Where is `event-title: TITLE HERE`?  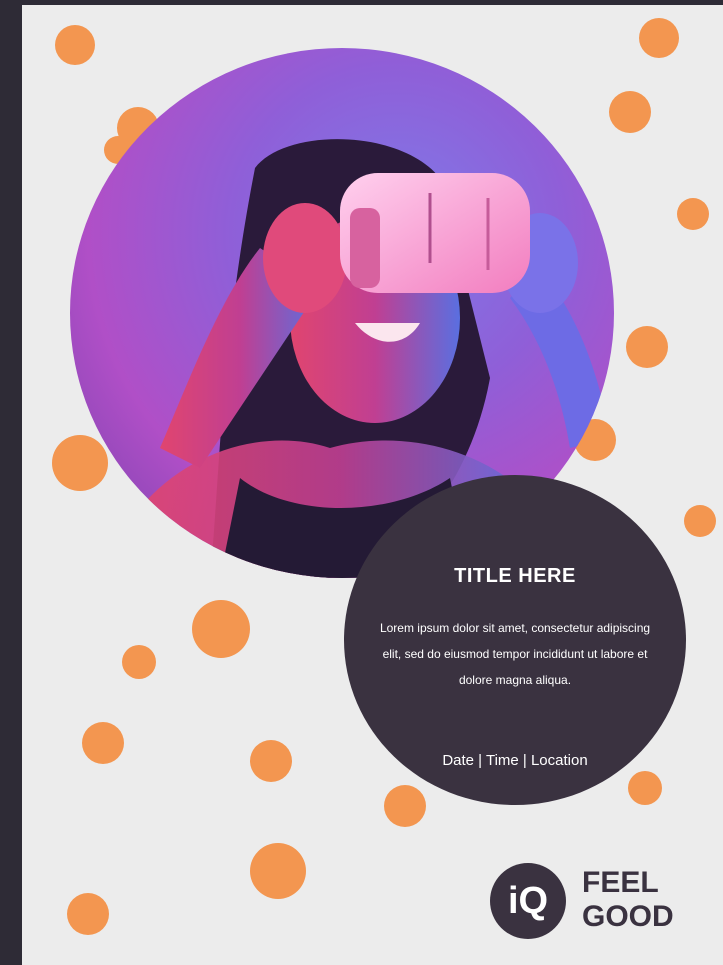
event-title: TITLE HERE is located at coordinates (515, 576).